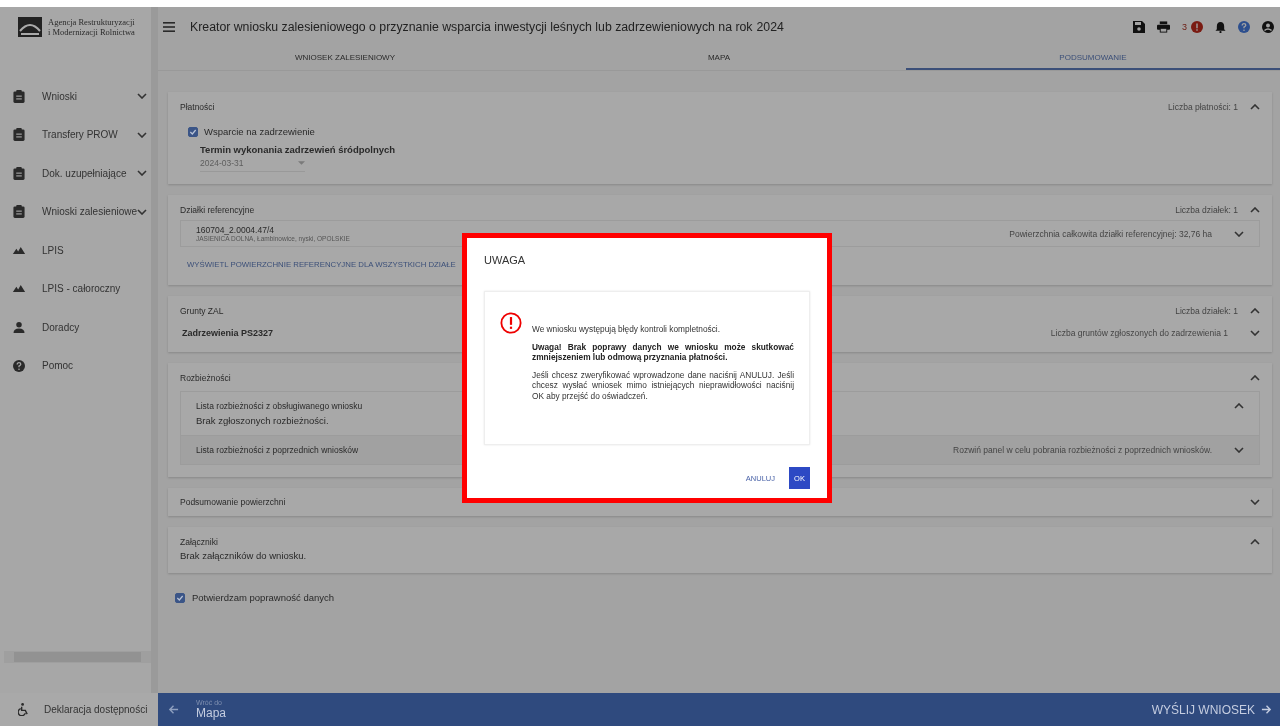 The width and height of the screenshot is (1280, 726). Describe the element at coordinates (770, 27) in the screenshot. I see `year-label: 2024` at that location.